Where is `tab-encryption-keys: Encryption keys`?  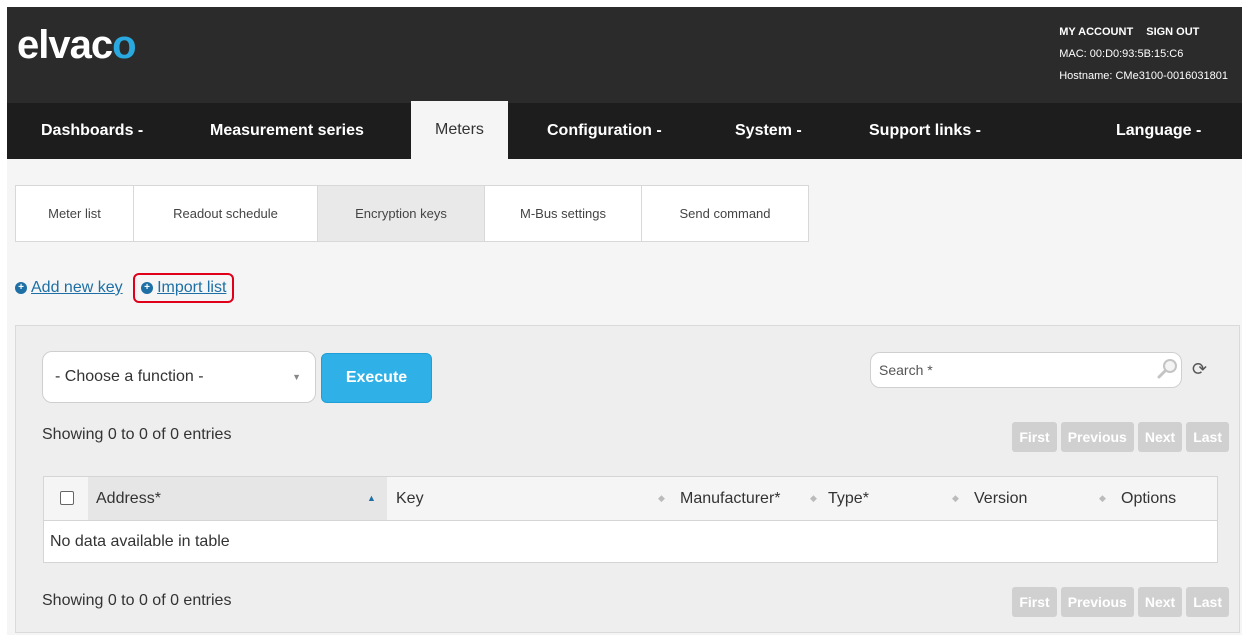 tab-encryption-keys: Encryption keys is located at coordinates (401, 213).